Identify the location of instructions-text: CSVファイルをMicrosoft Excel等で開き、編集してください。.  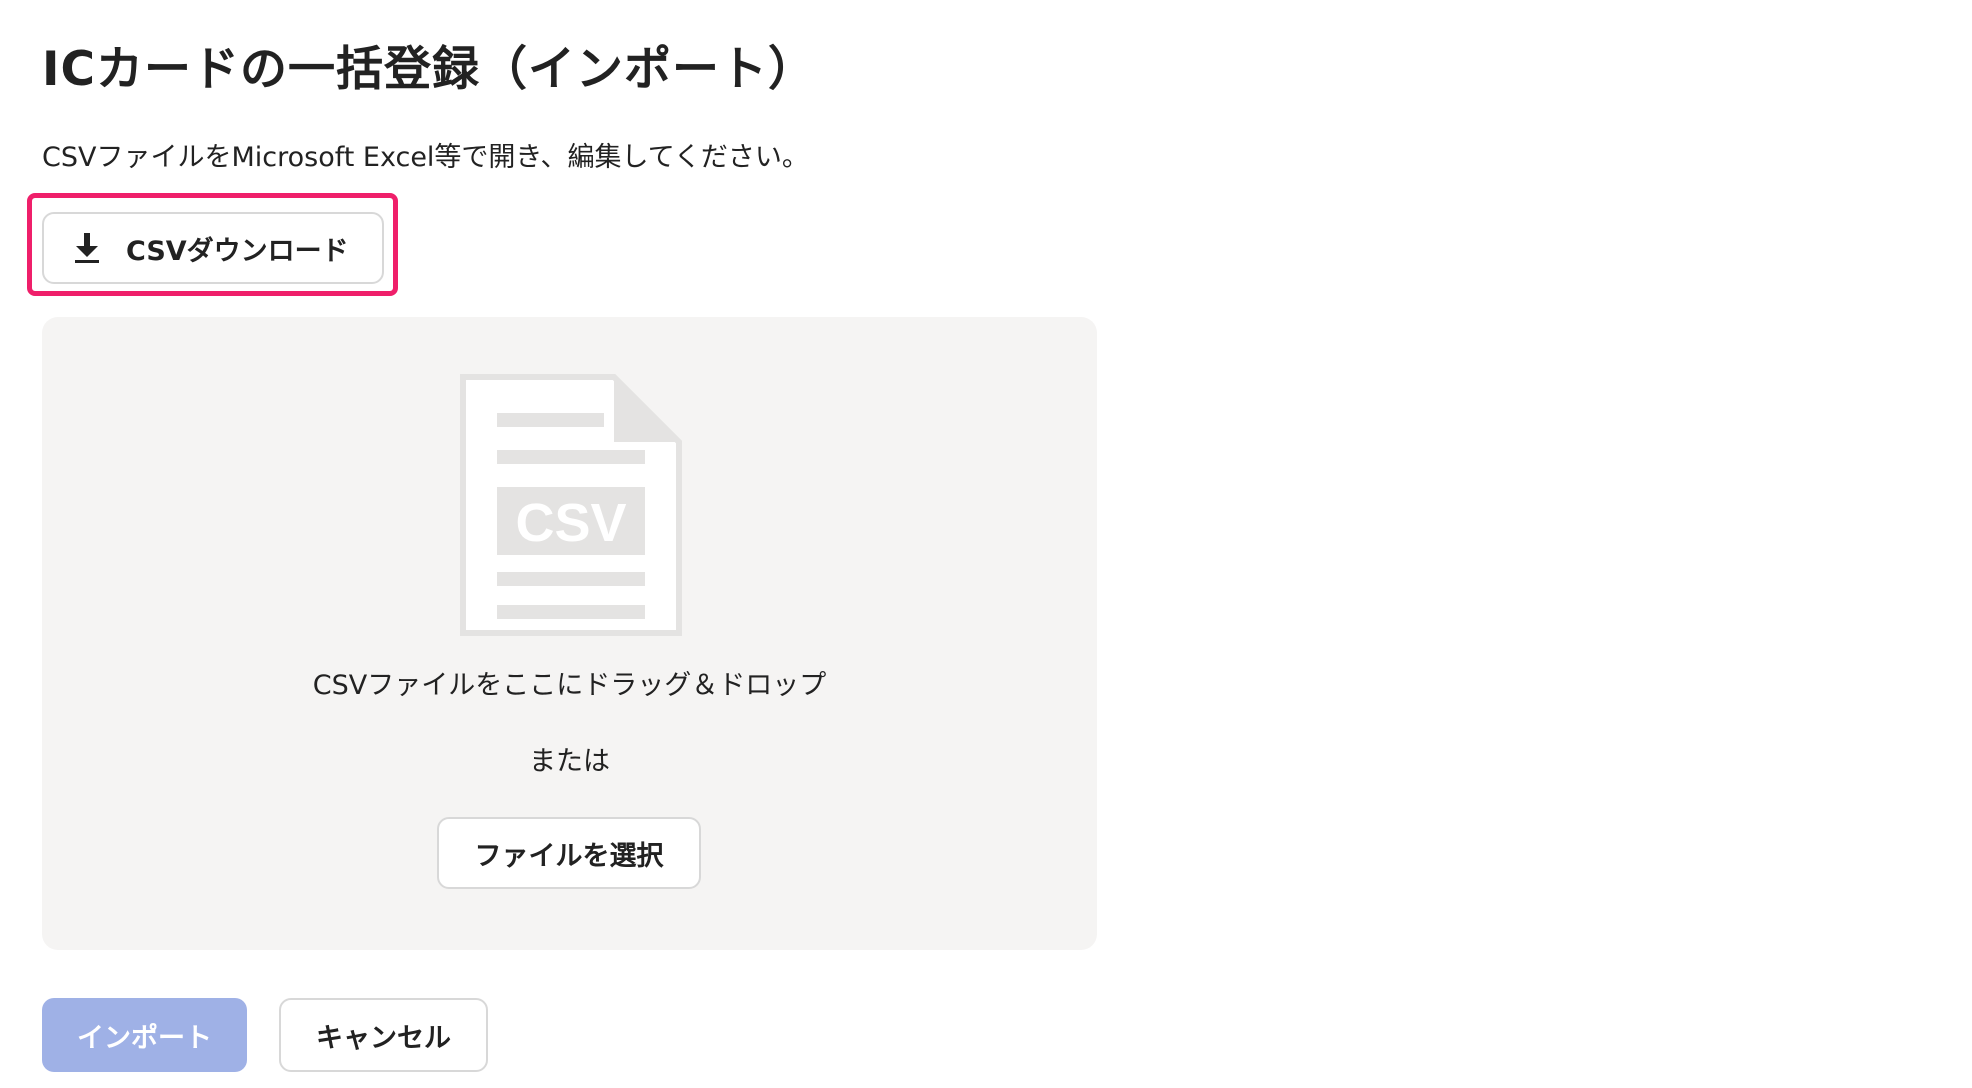
(425, 157).